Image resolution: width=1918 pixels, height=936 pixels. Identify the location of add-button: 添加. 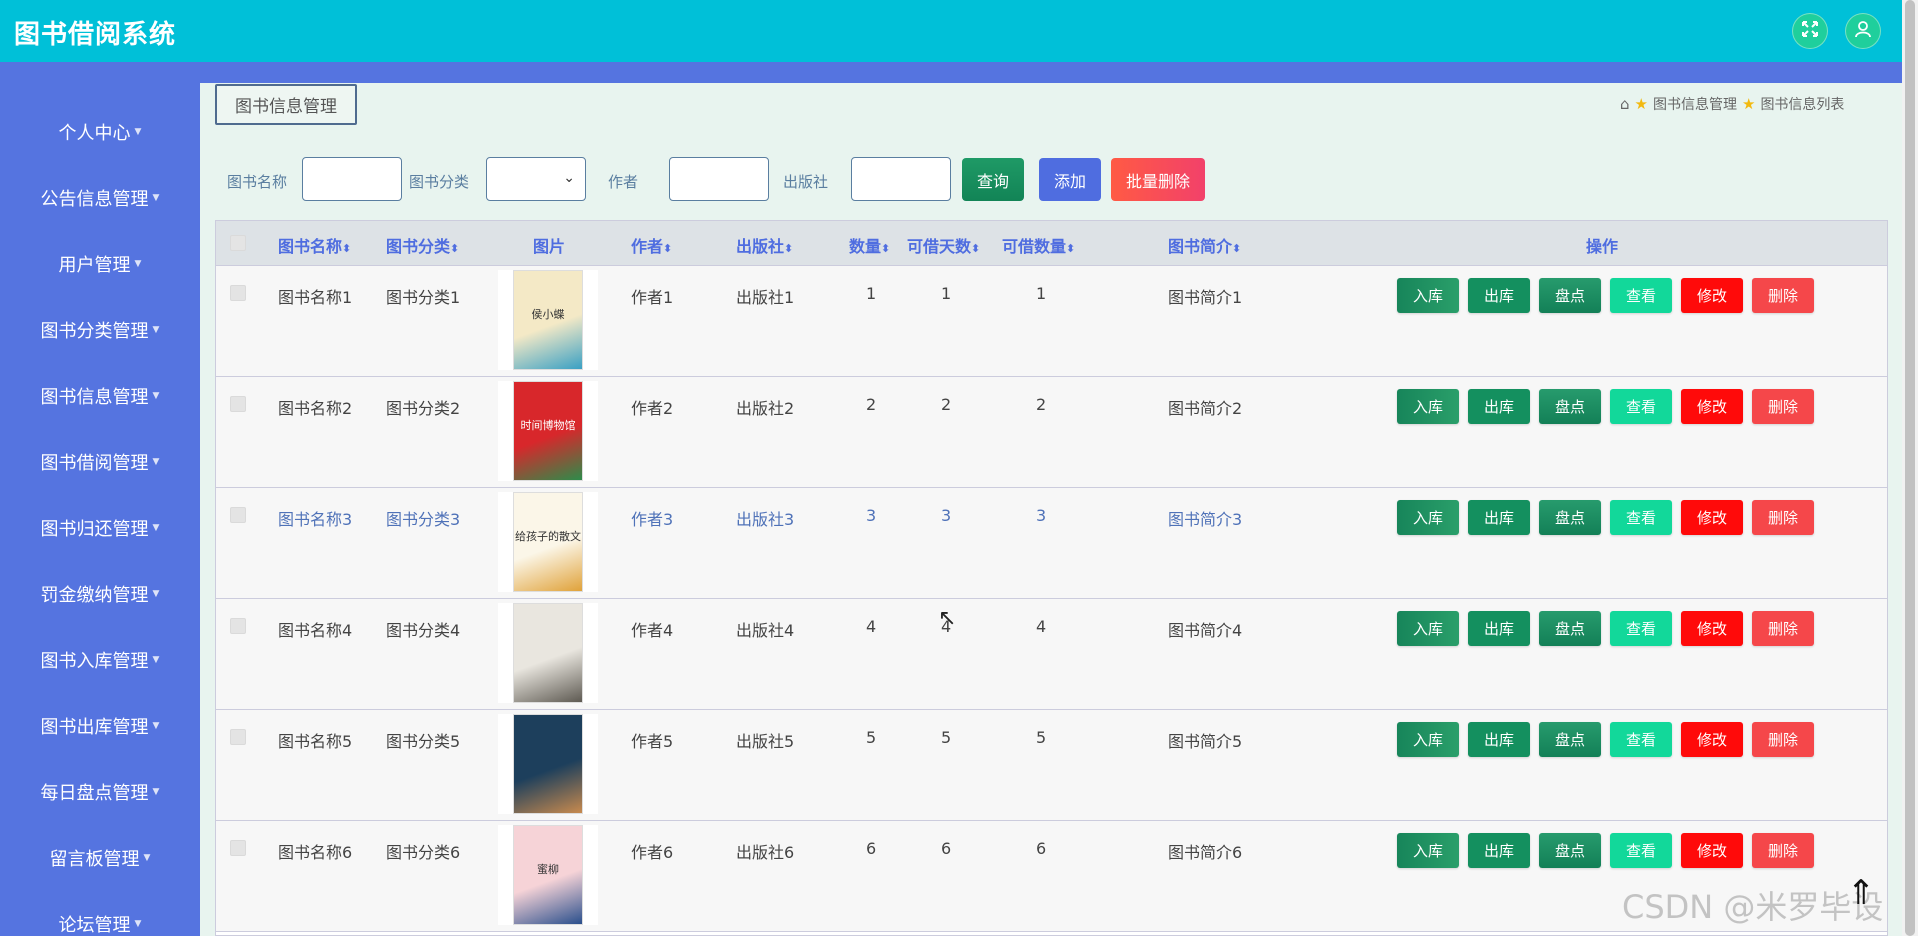
(1070, 179).